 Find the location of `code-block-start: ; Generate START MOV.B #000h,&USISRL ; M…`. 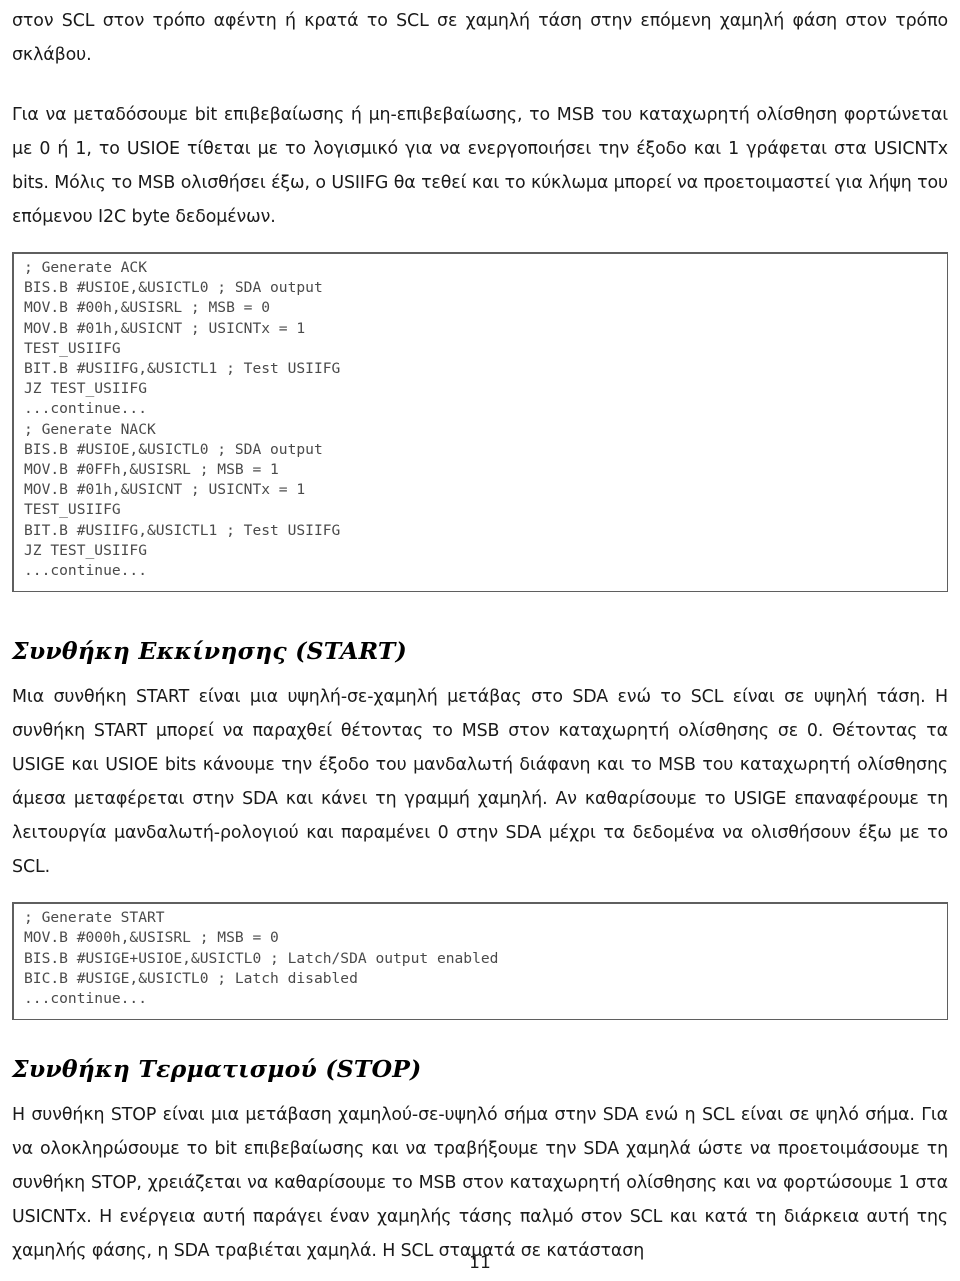

code-block-start: ; Generate START MOV.B #000h,&USISRL ; M… is located at coordinates (480, 961).